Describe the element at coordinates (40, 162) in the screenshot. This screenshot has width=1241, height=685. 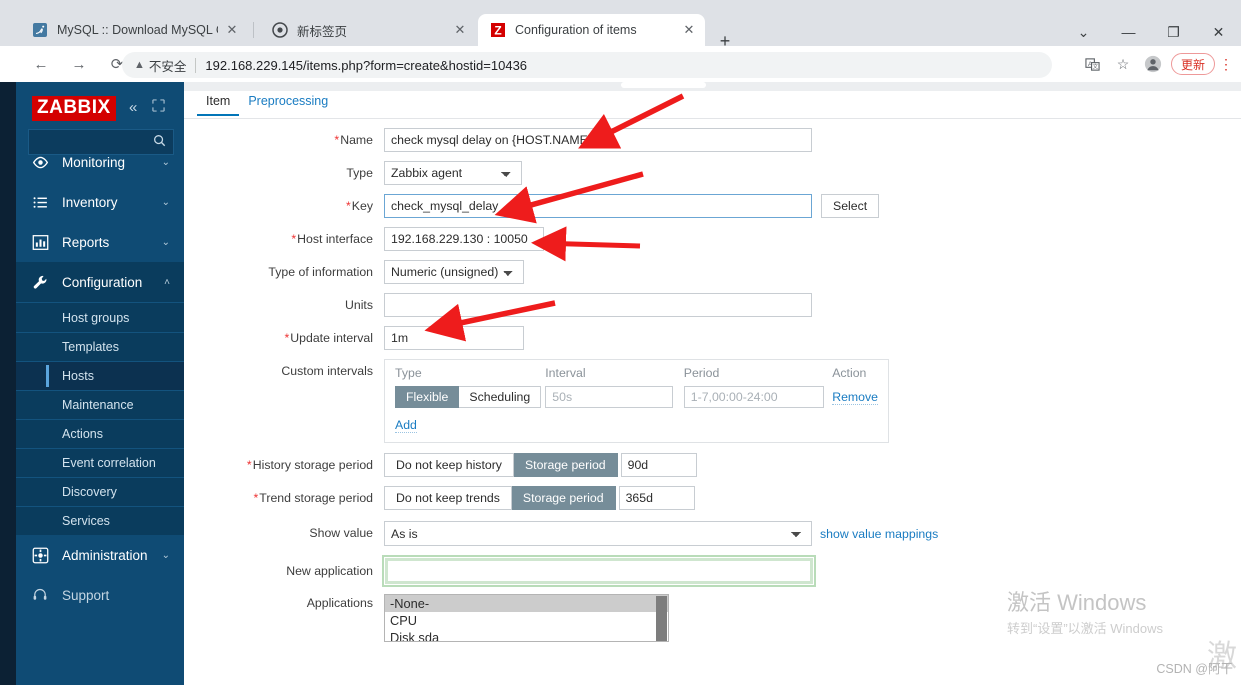
I see `eye-icon` at that location.